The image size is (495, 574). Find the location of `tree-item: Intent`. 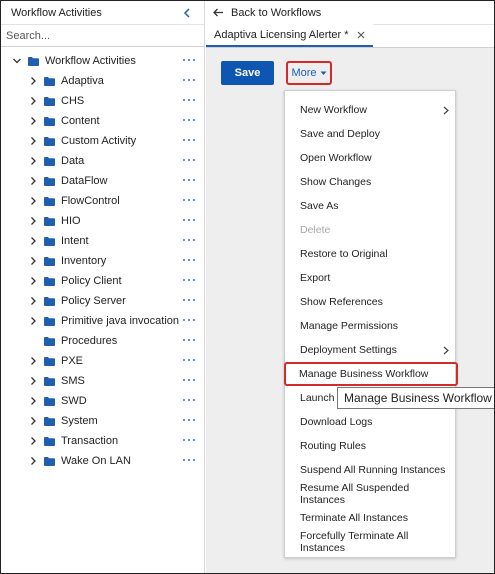

tree-item: Intent is located at coordinates (103, 241).